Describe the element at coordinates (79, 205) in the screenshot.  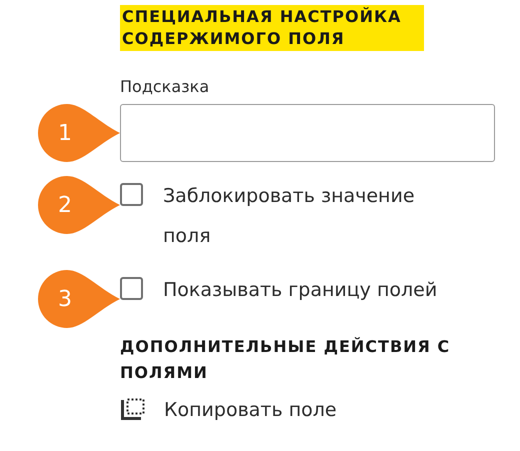
I see `callout-marker: 2` at that location.